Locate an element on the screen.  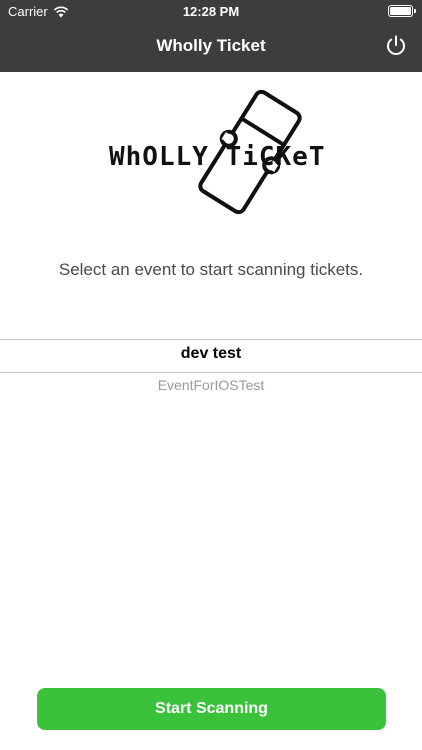
logo-text: WhOLLY TiCKeT is located at coordinates (217, 157).